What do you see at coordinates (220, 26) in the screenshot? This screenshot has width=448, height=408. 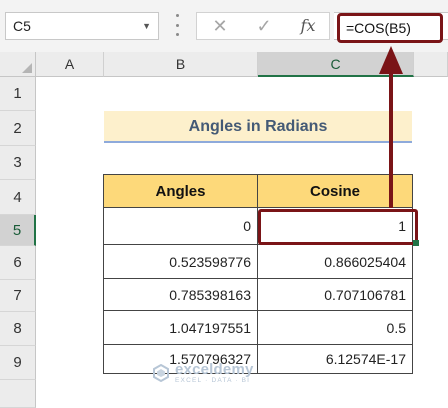 I see `close-icon: ✕` at bounding box center [220, 26].